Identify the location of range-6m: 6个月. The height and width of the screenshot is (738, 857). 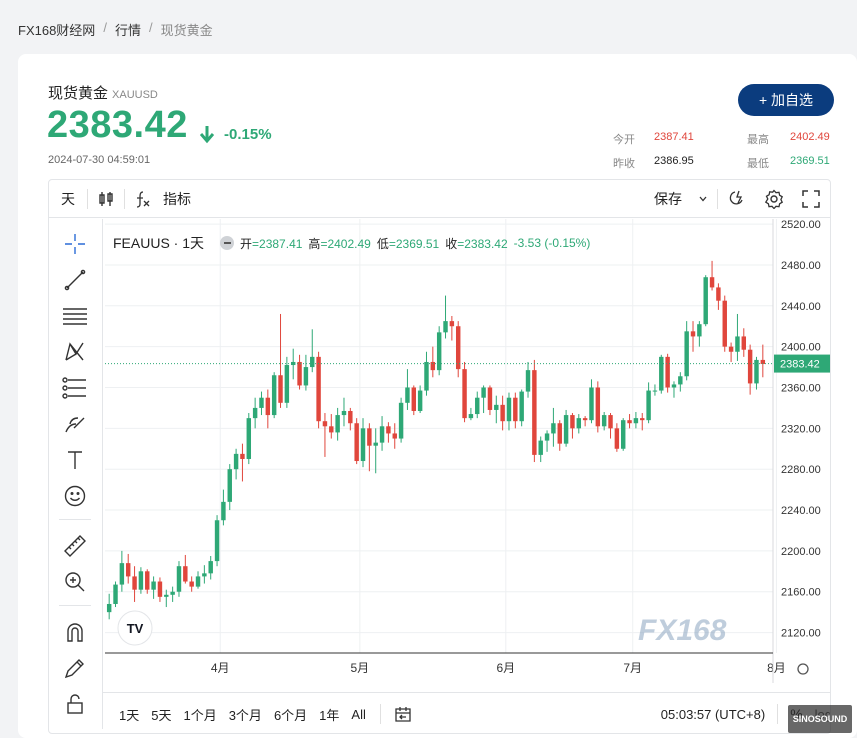
(290, 714).